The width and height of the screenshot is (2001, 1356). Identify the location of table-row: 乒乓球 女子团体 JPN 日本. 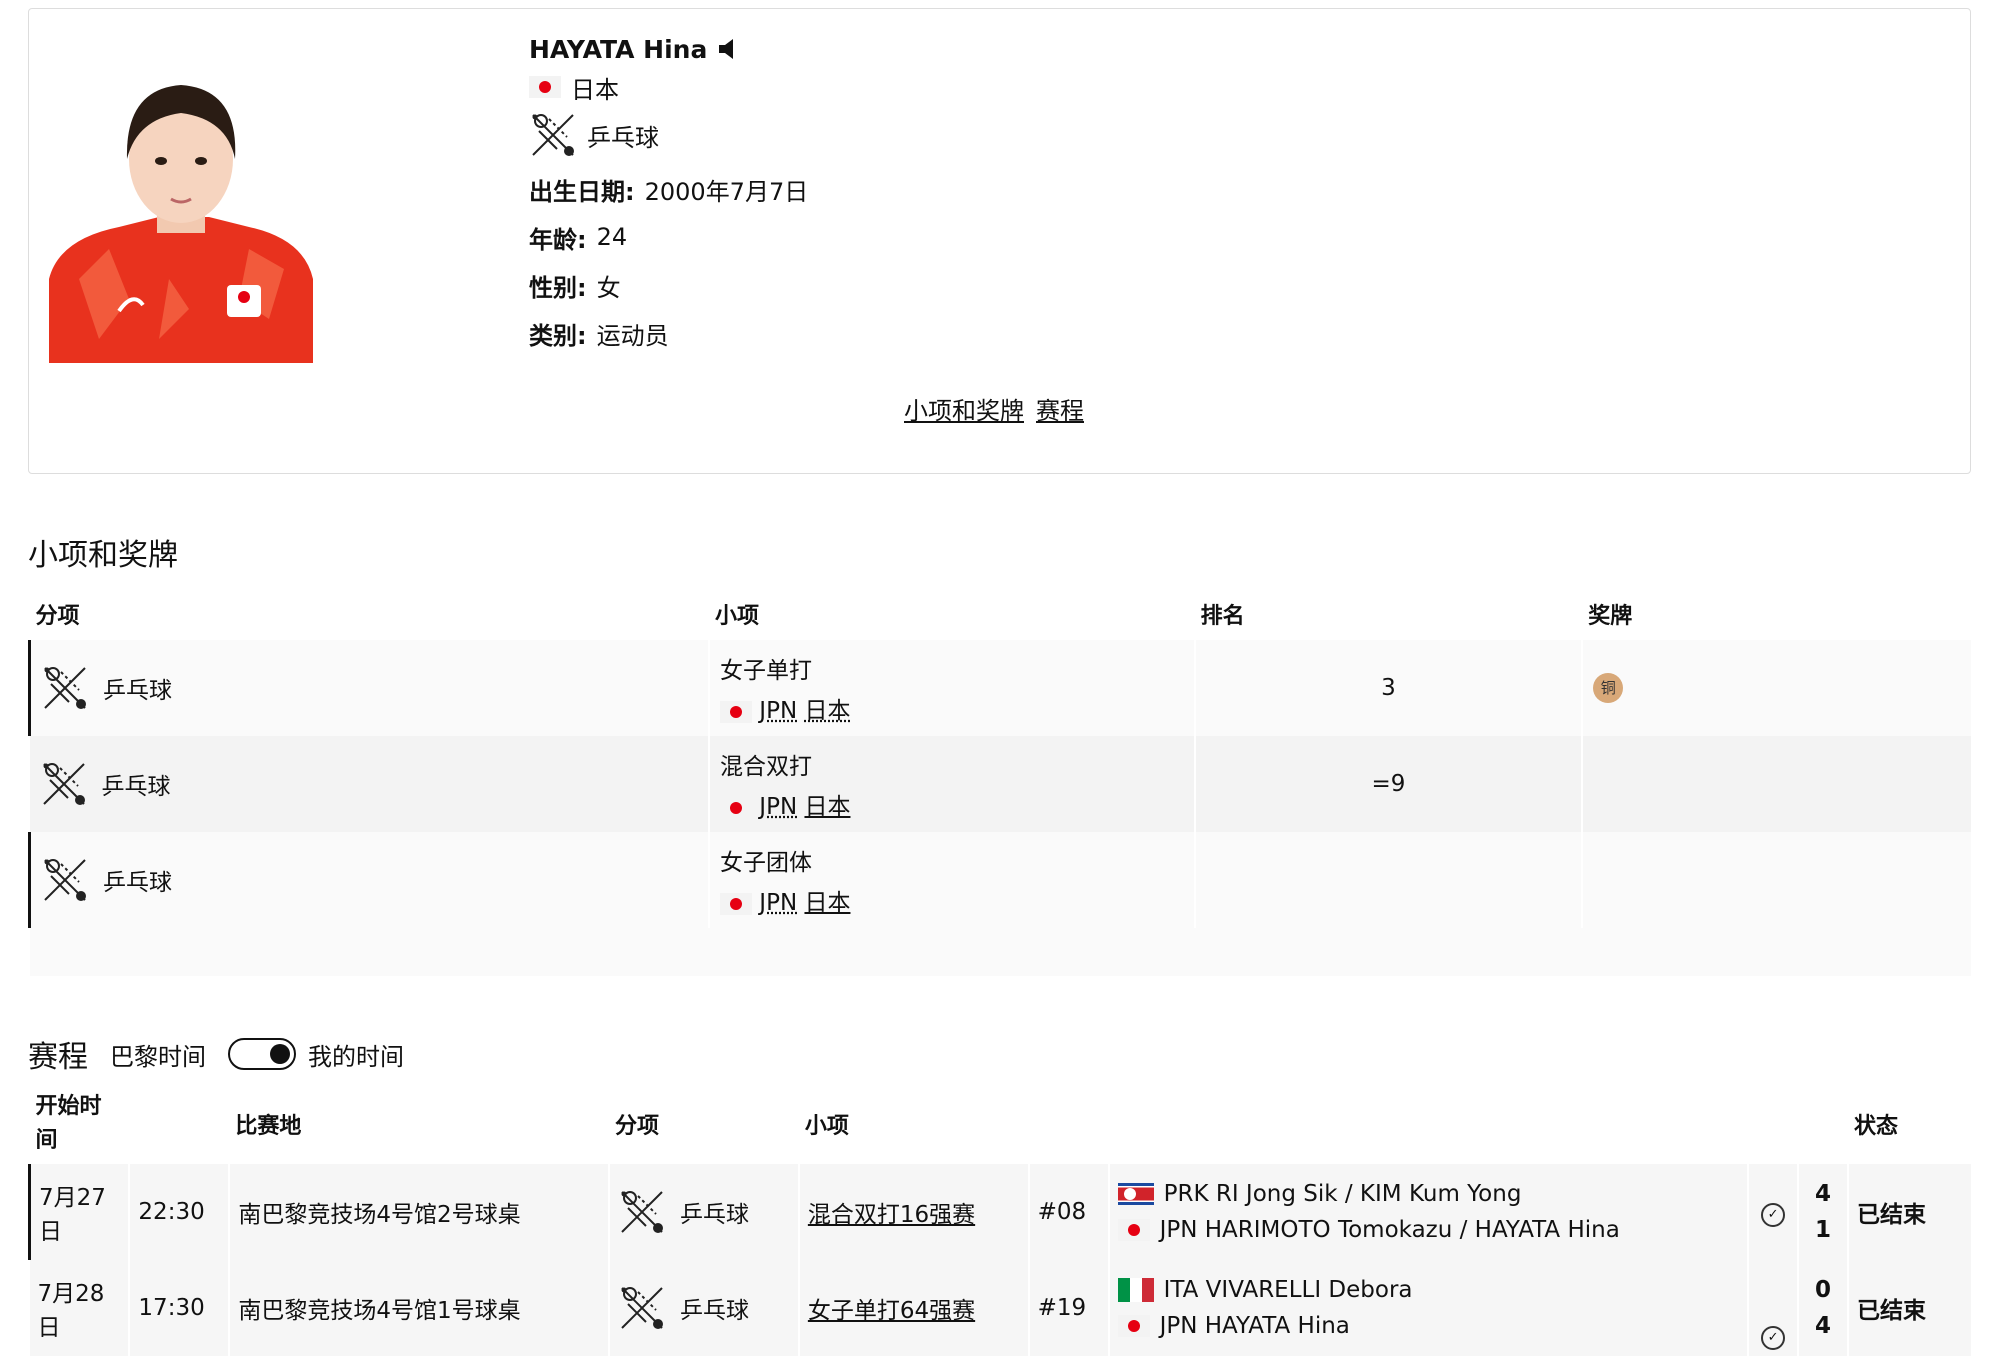
(999, 880).